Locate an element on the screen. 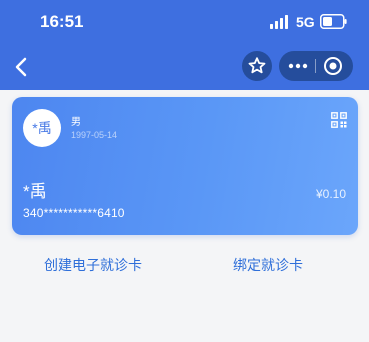 This screenshot has width=369, height=342. favorite-button is located at coordinates (257, 66).